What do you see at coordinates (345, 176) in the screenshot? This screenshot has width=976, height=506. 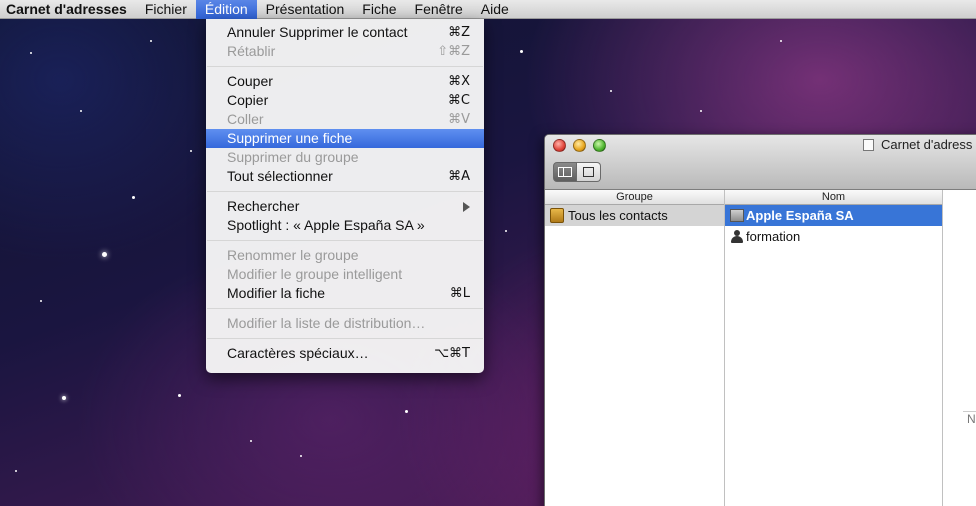 I see `menu-item-tout-selectionner: Tout sélectionner ⌘A` at bounding box center [345, 176].